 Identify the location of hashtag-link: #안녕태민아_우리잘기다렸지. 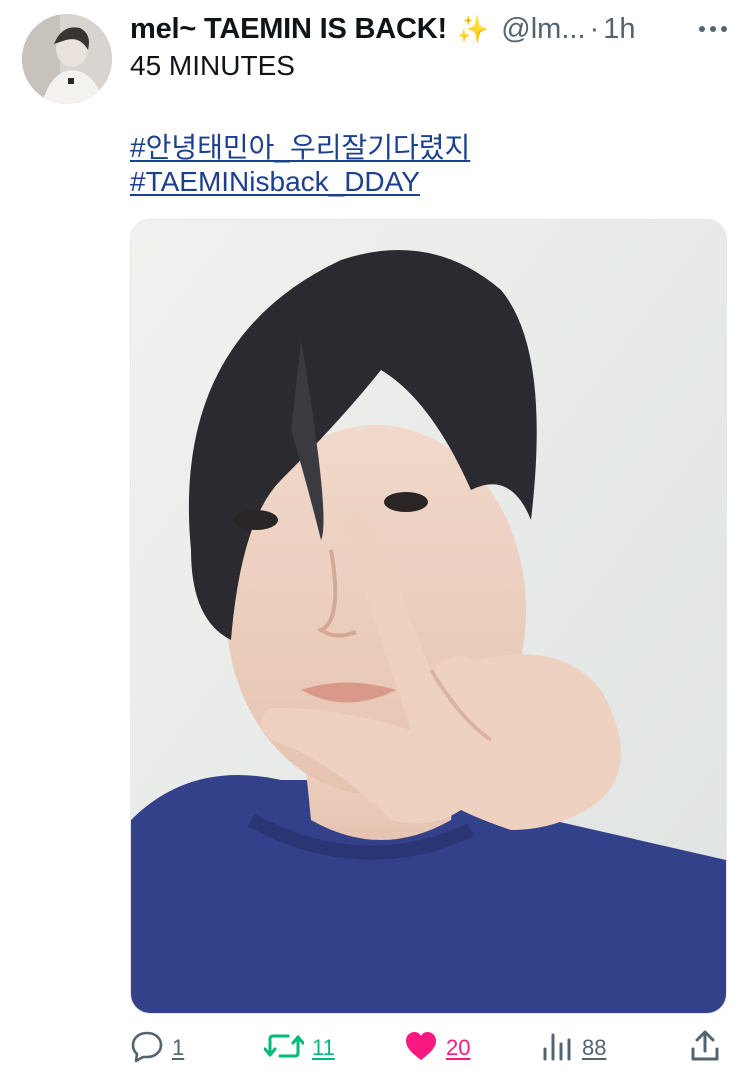
(300, 146).